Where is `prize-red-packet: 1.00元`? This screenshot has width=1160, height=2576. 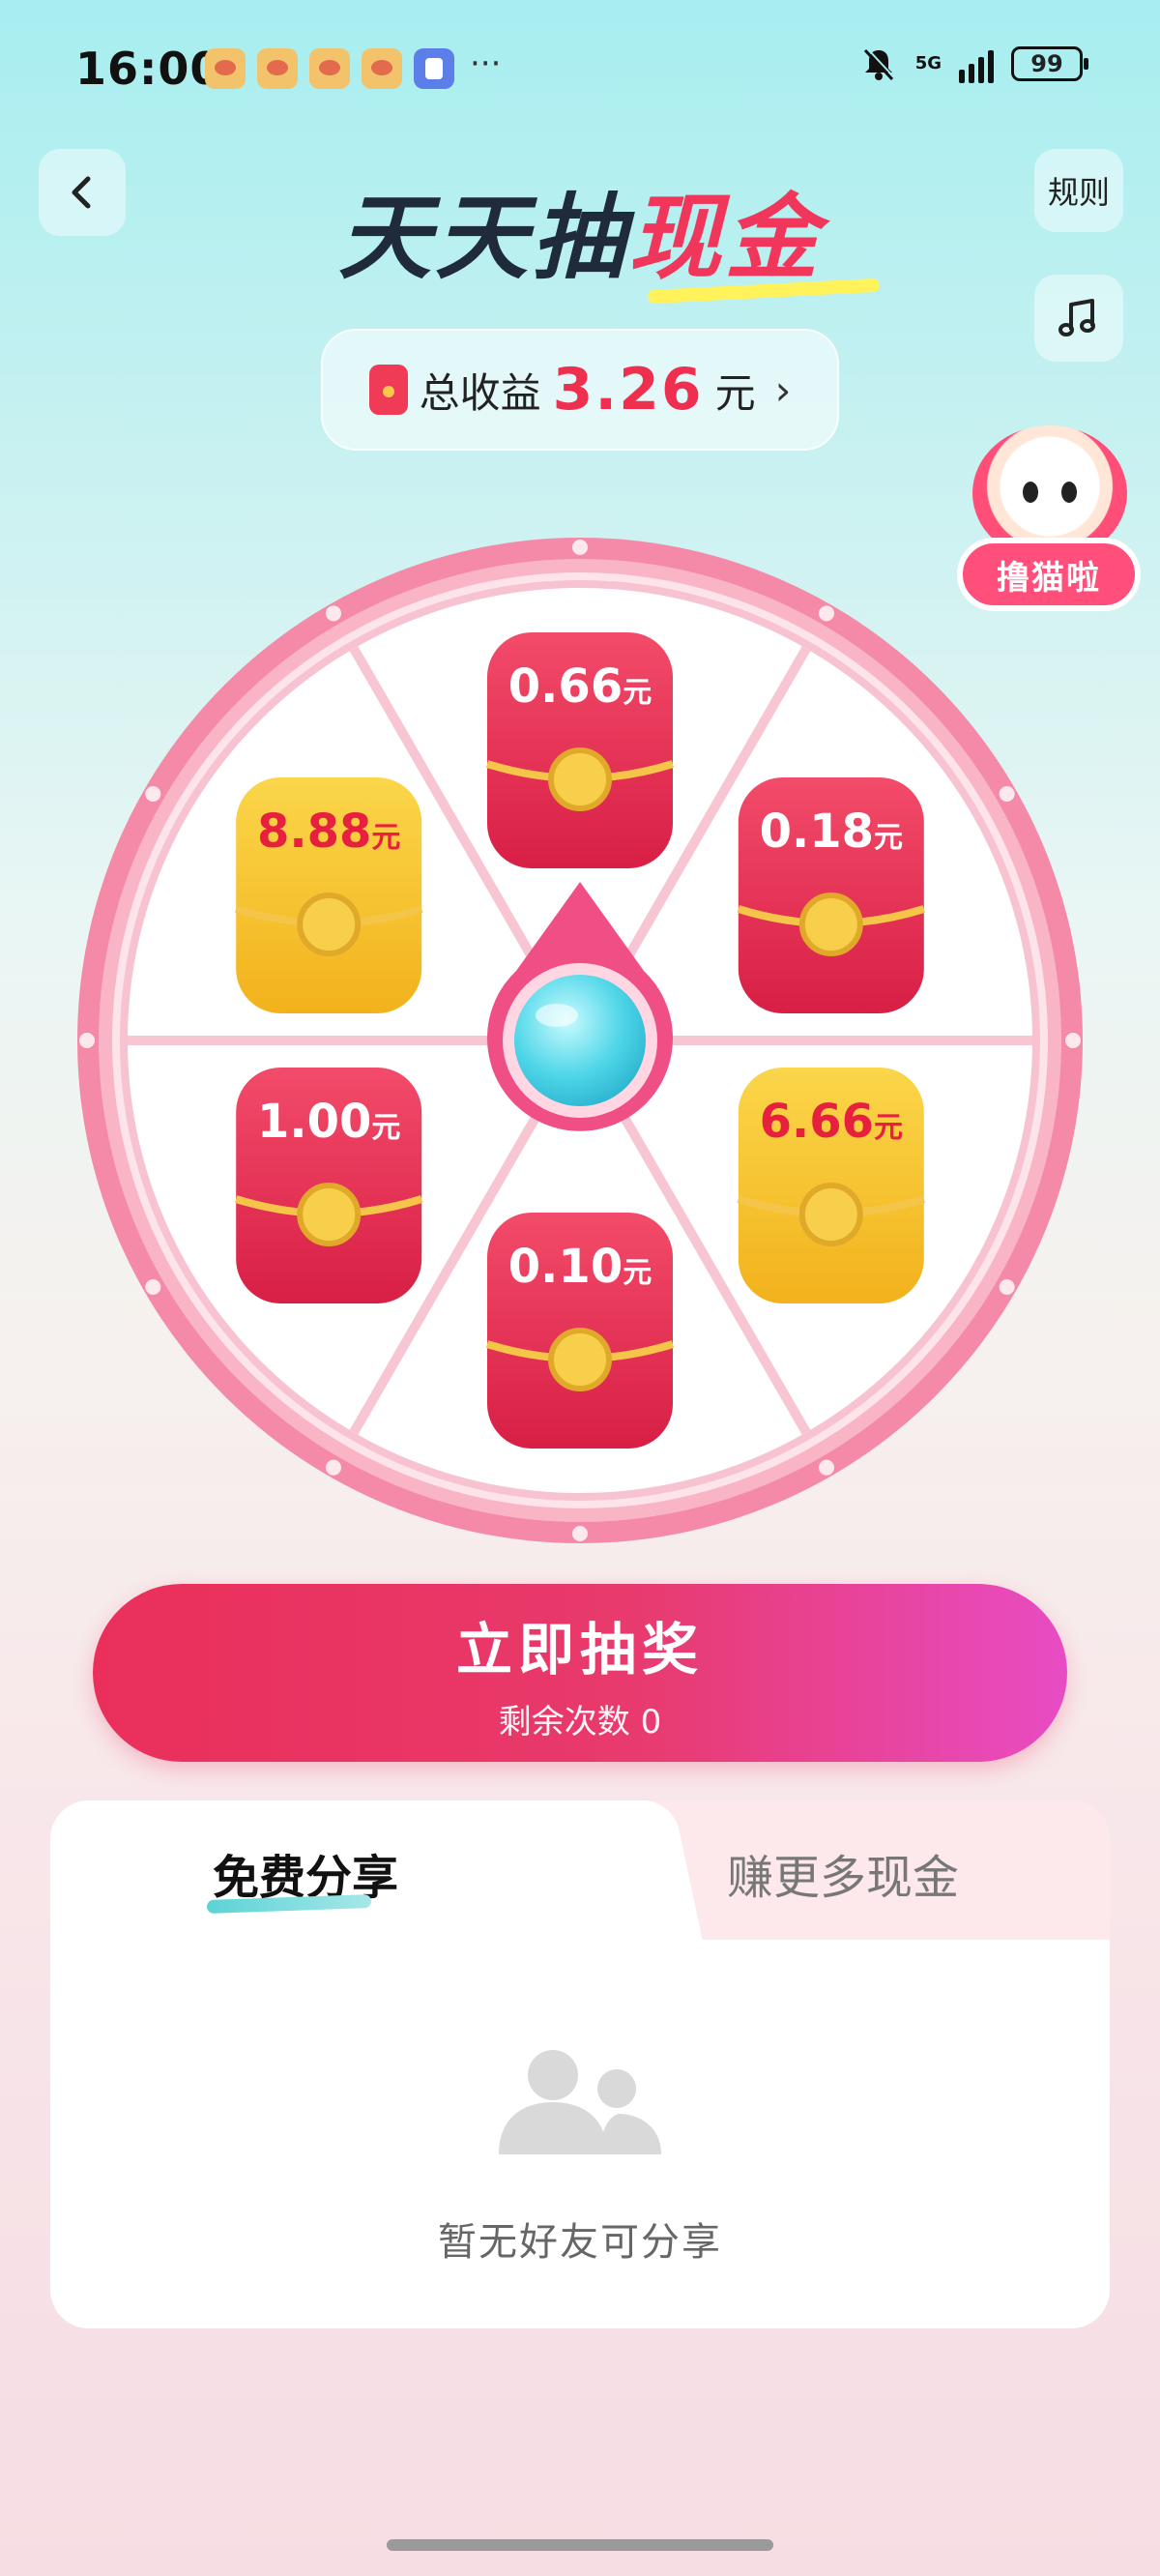
prize-red-packet: 1.00元 is located at coordinates (328, 1185).